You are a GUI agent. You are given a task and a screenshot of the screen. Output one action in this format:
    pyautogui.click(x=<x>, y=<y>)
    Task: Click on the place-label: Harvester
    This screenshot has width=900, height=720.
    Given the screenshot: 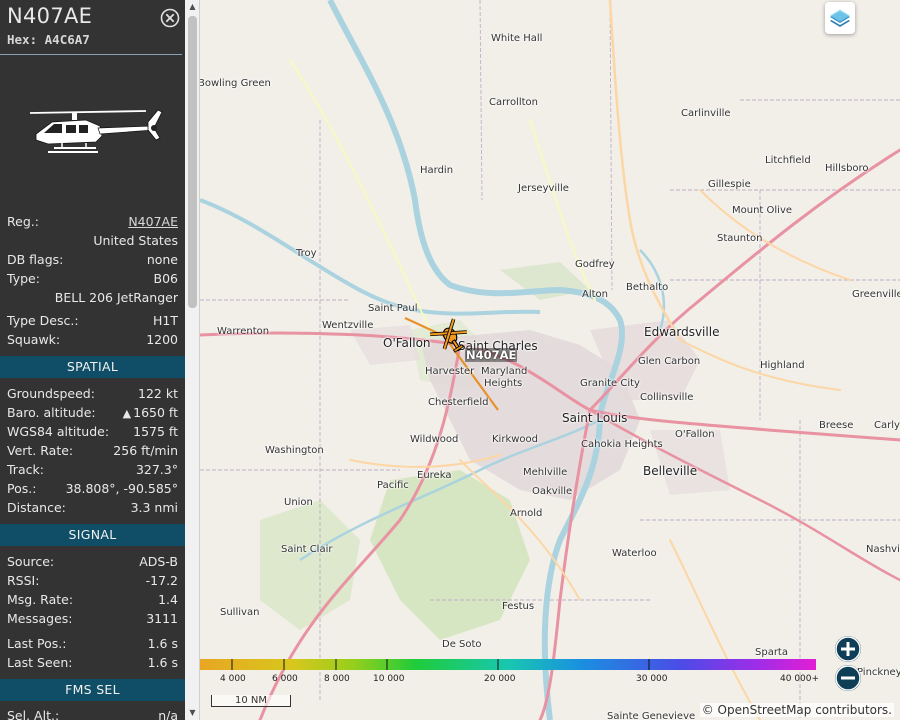 What is the action you would take?
    pyautogui.click(x=450, y=371)
    